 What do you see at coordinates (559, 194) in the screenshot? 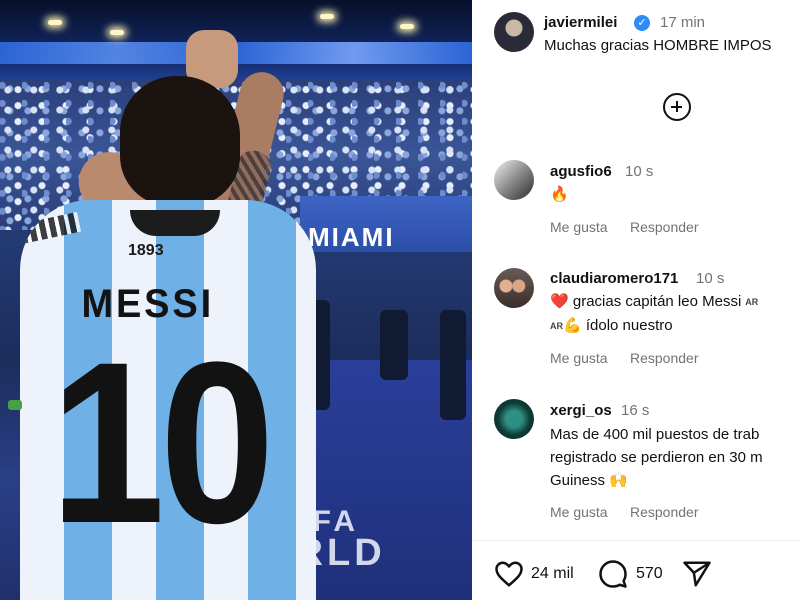
I see `comment-text: 🔥` at bounding box center [559, 194].